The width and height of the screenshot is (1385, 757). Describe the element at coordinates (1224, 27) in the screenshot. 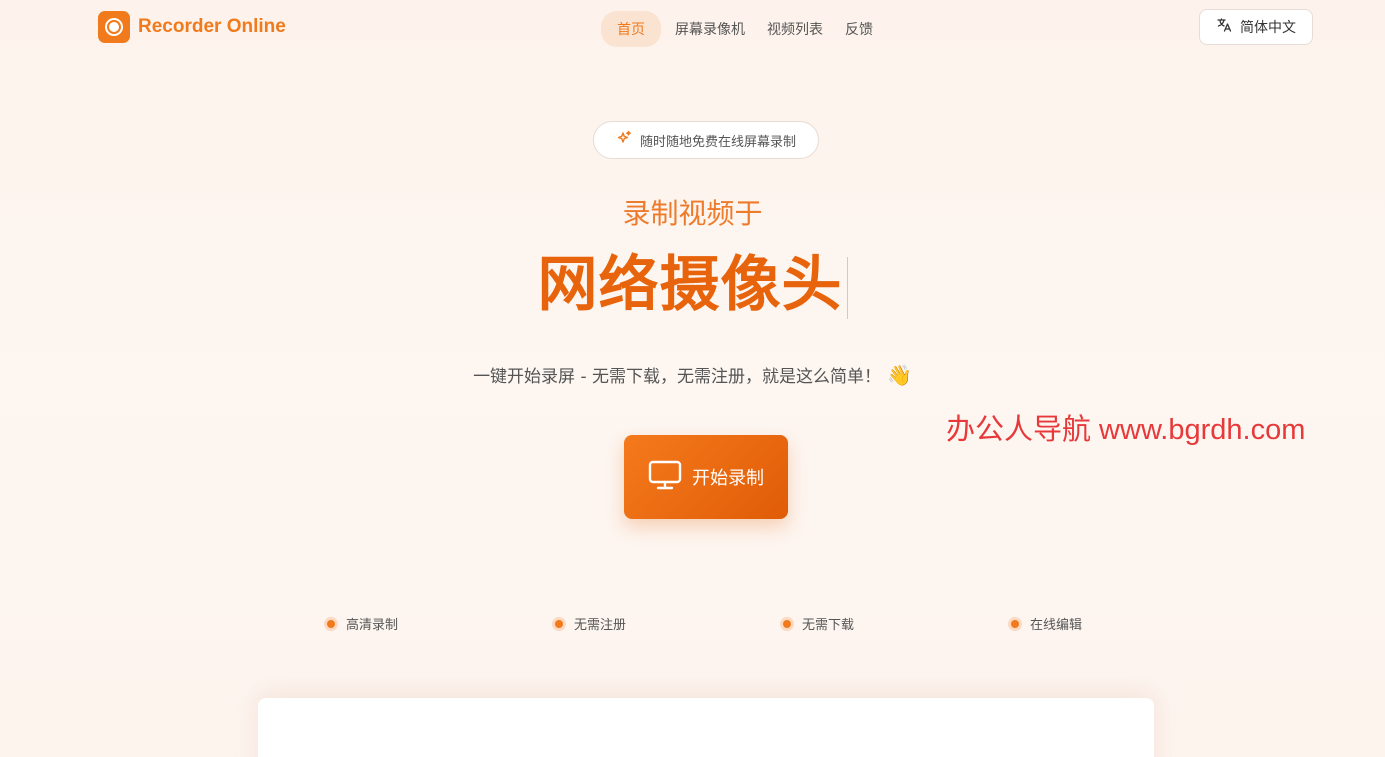

I see `translate-icon` at that location.